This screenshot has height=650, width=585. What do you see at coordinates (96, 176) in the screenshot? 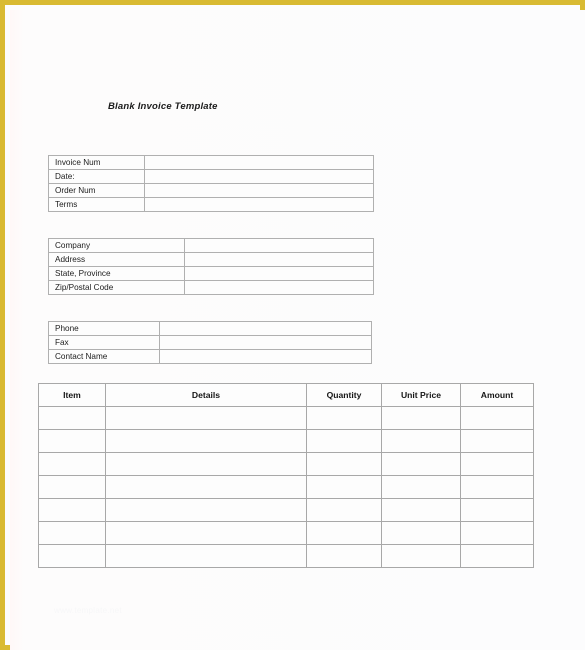
I see `field-label-date: Date:` at bounding box center [96, 176].